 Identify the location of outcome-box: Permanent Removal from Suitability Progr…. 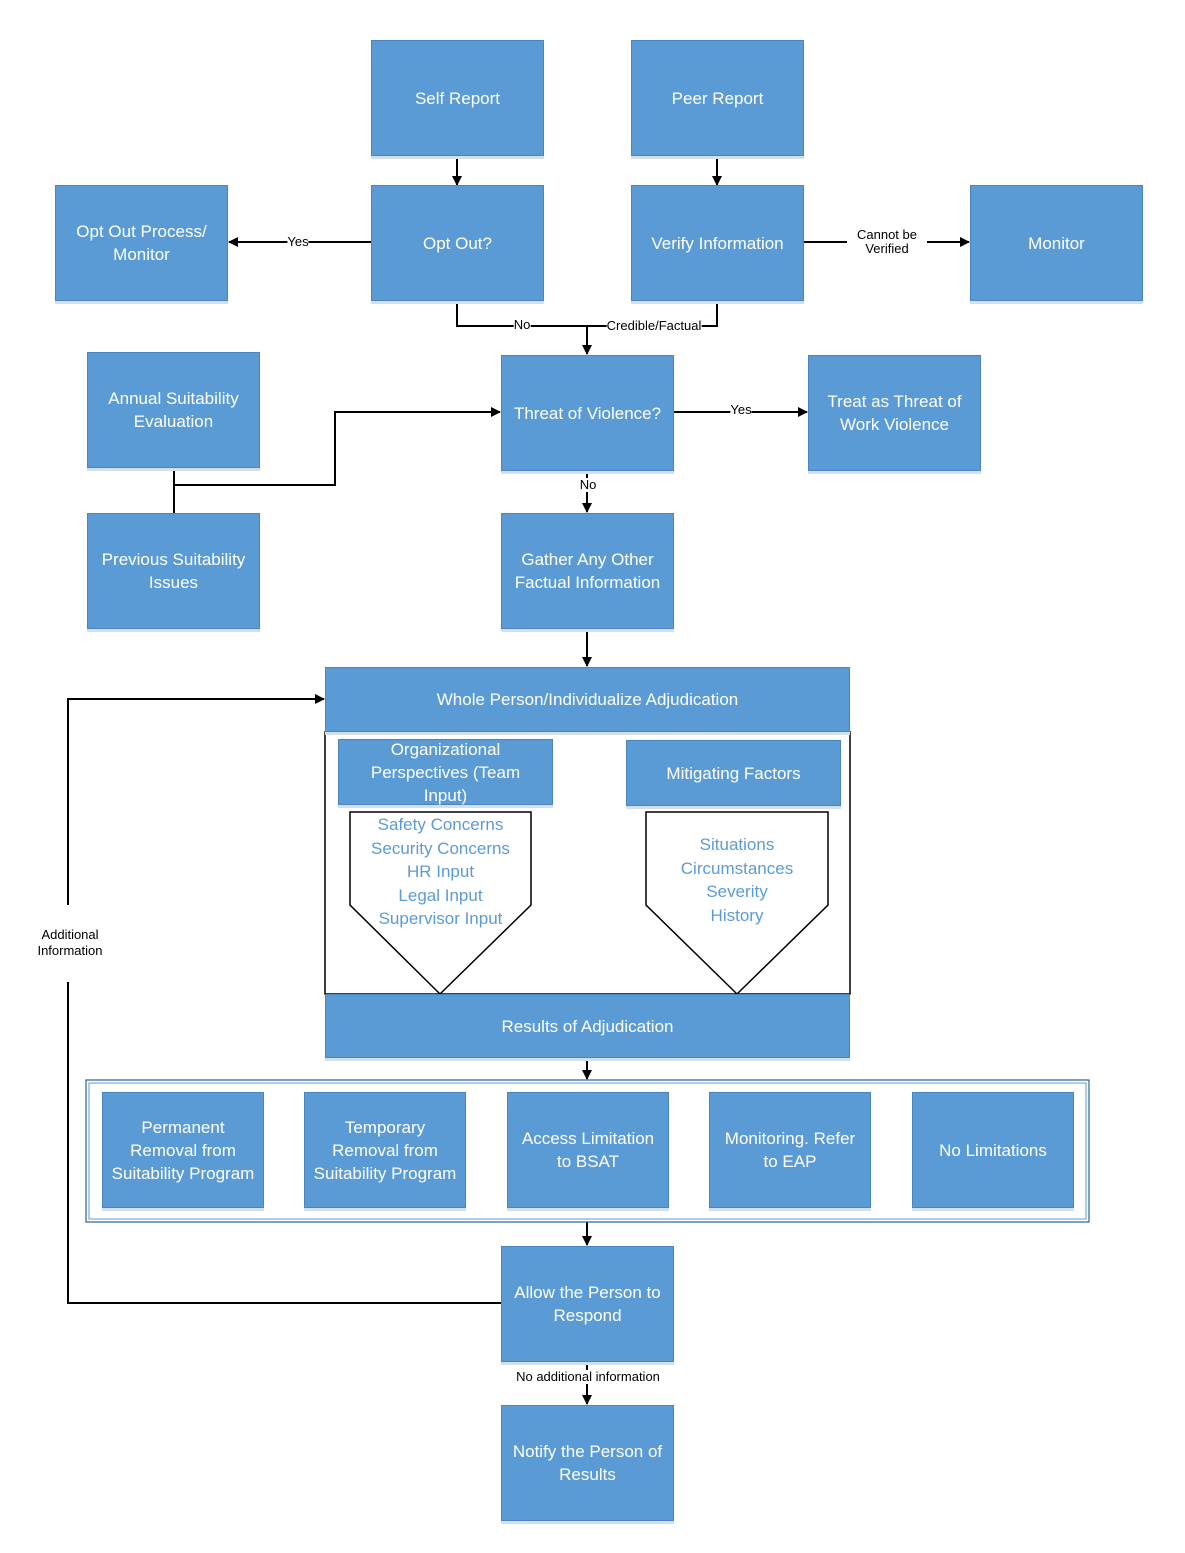
(183, 1150).